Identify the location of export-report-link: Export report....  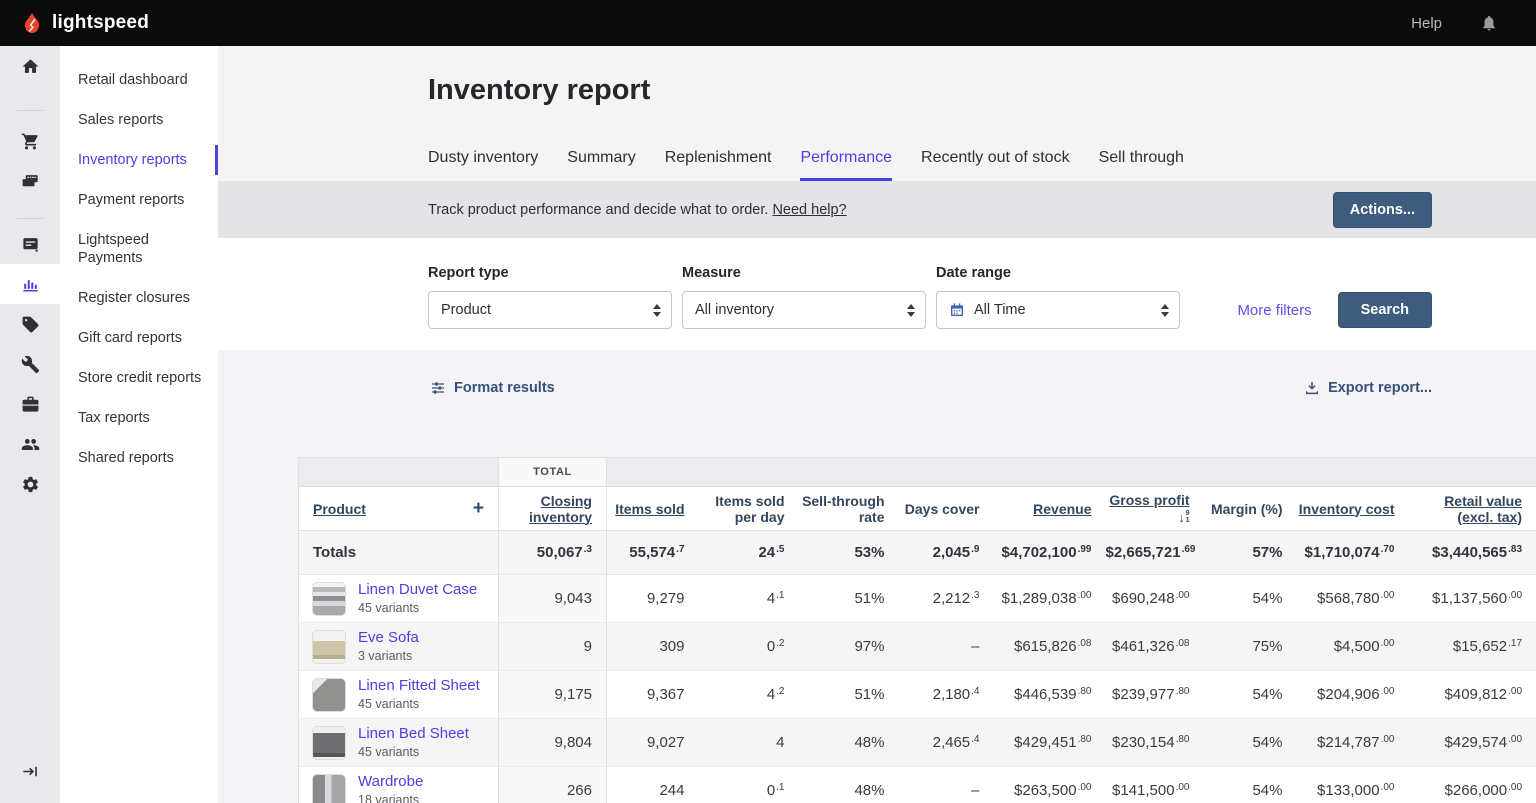
(1368, 388).